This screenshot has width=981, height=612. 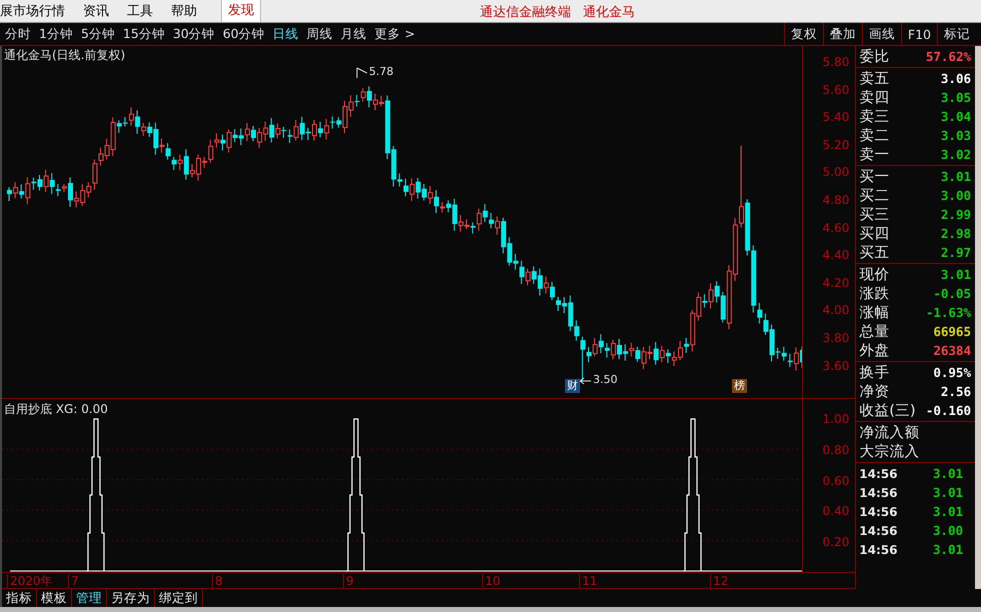 I want to click on indicator-axis-label: 0.40, so click(x=836, y=511).